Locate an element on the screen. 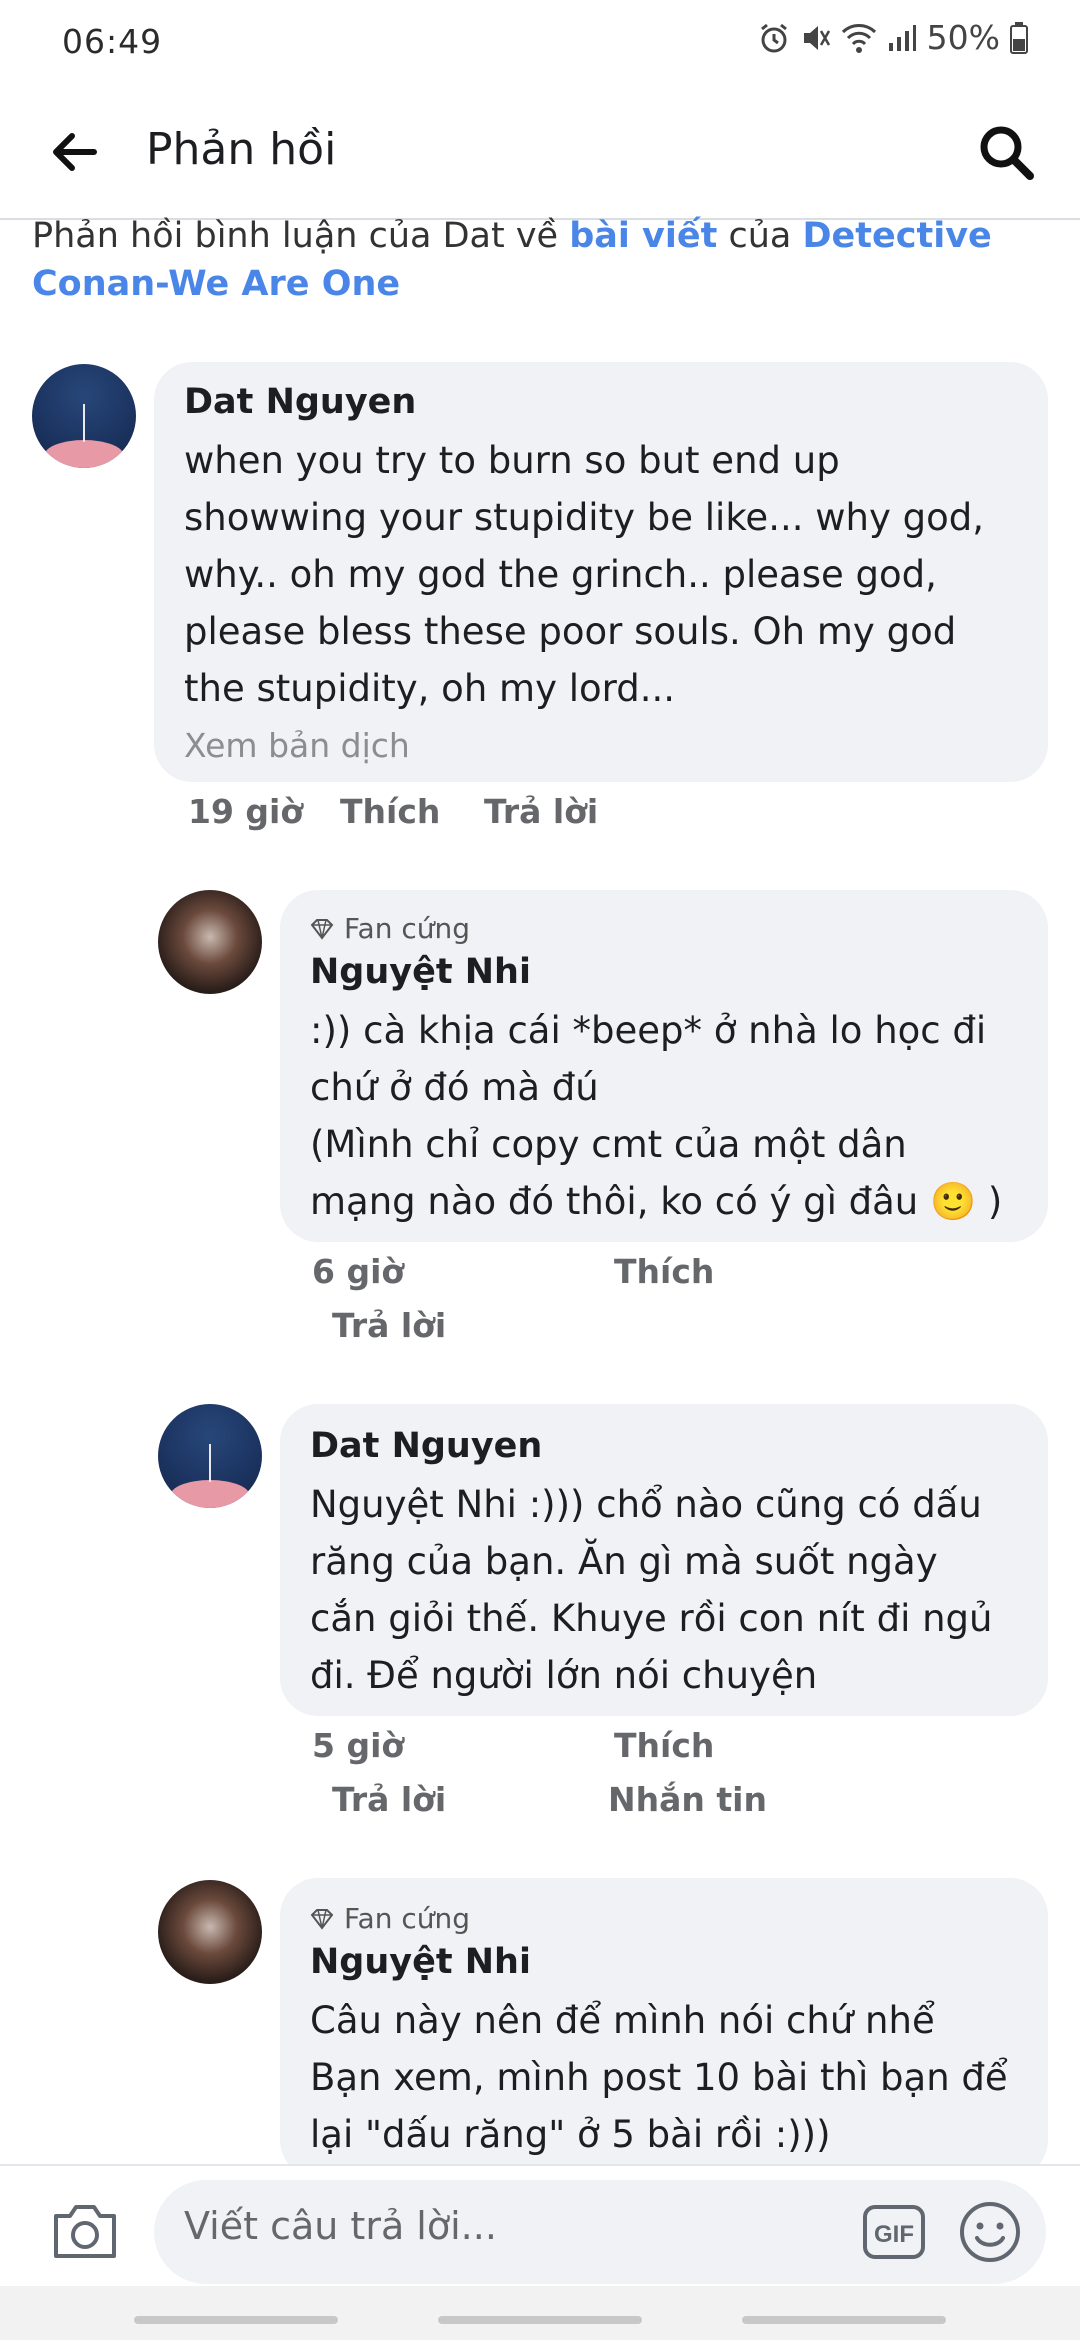 This screenshot has width=1080, height=2340. message-button: Nhắn tin is located at coordinates (687, 1799).